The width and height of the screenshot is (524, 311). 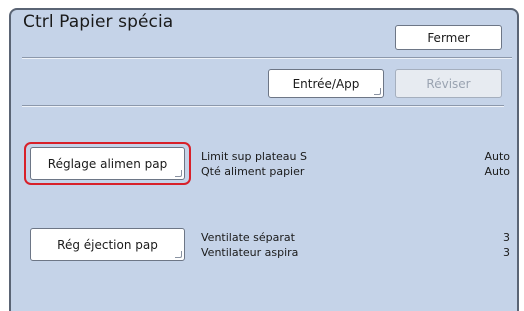 I want to click on close-button-label: Fermer, so click(x=448, y=37).